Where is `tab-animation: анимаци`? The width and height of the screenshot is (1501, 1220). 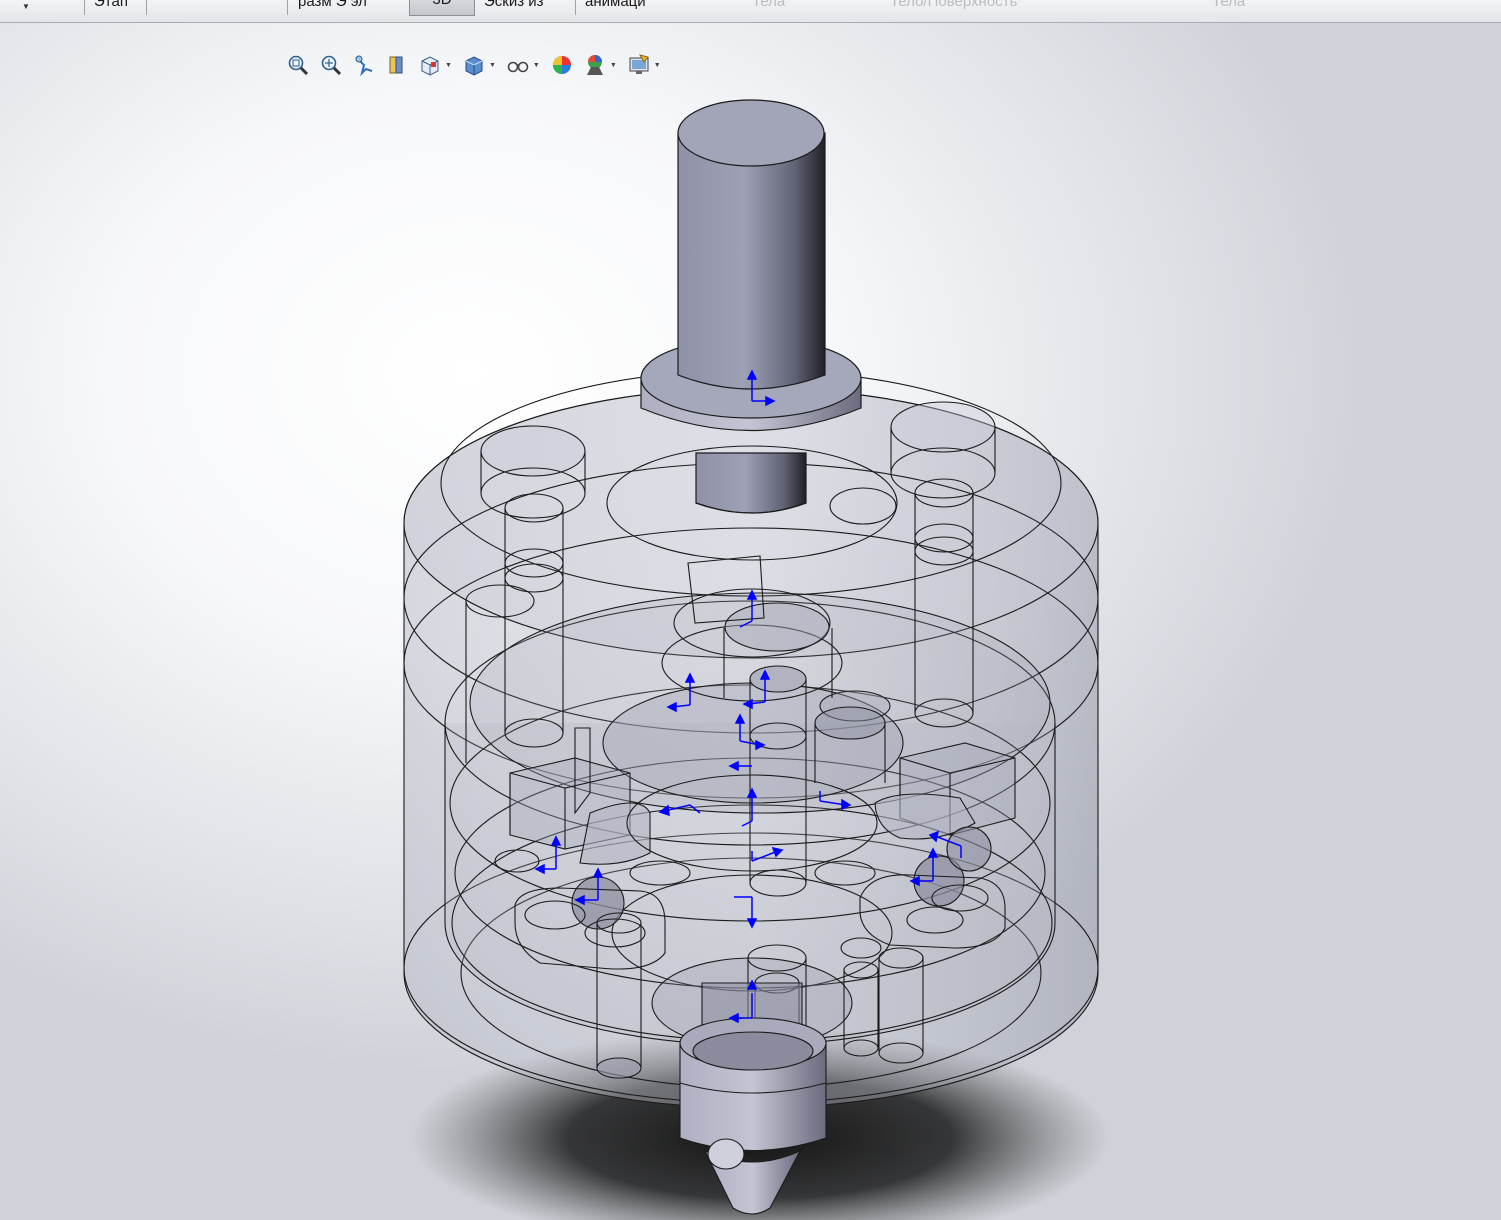
tab-animation: анимаци is located at coordinates (615, 6).